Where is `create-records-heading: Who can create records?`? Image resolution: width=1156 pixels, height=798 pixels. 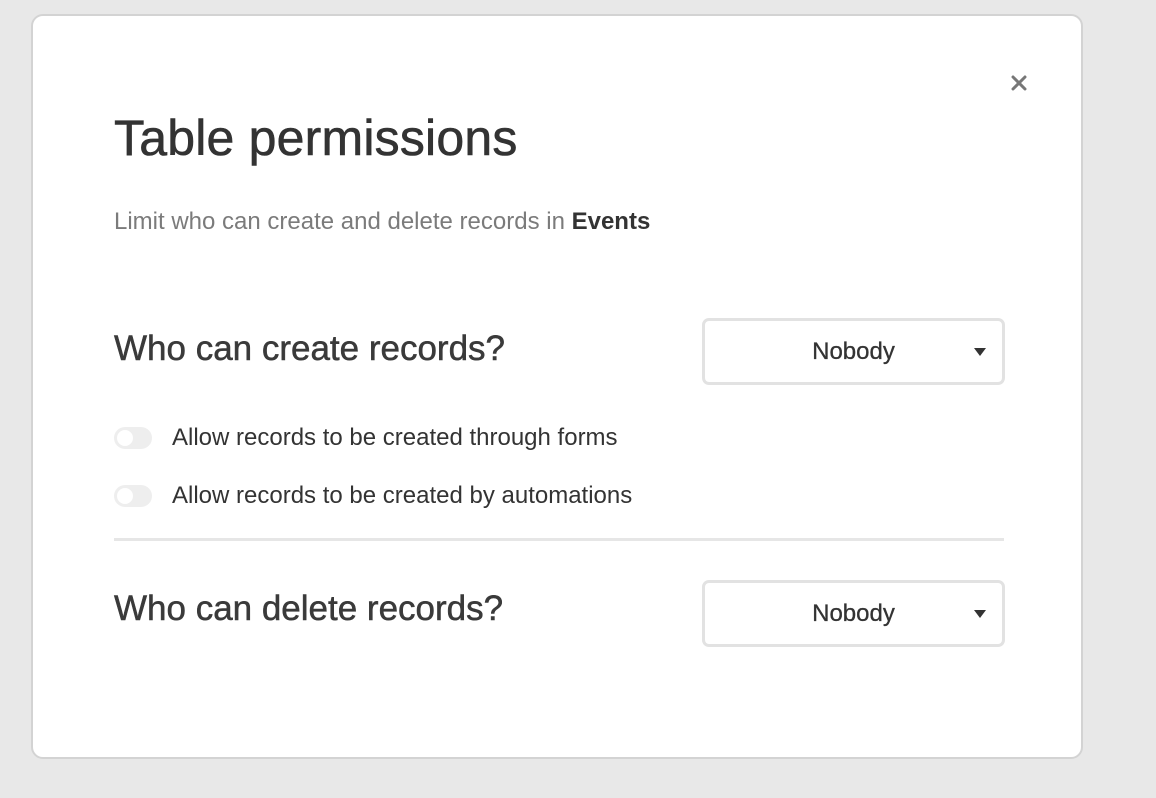
create-records-heading: Who can create records? is located at coordinates (310, 349).